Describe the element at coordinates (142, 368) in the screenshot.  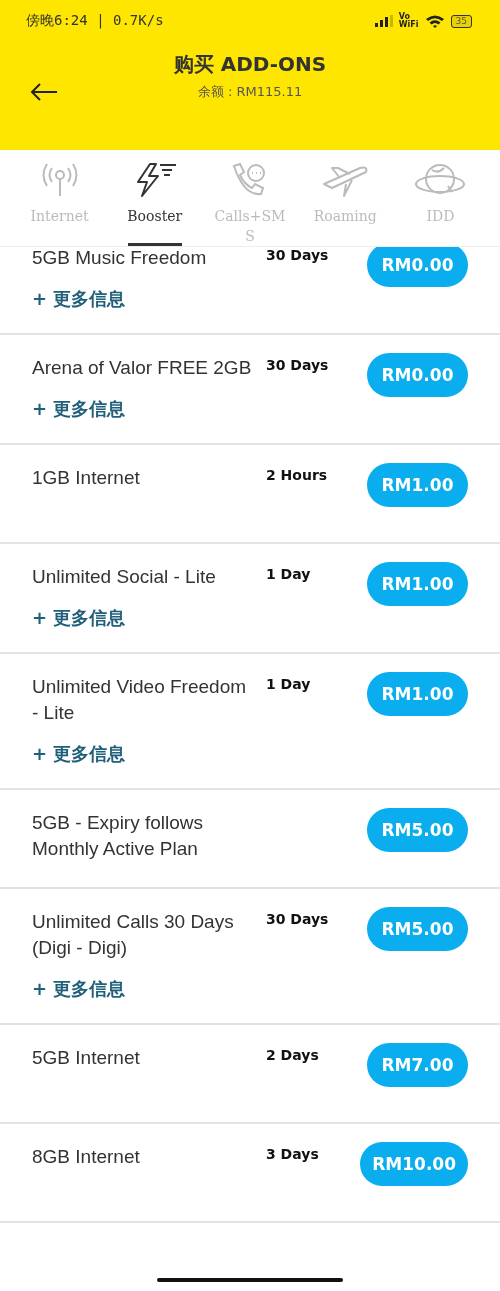
I see `addon-name: Arena of Valor FREE 2GB` at that location.